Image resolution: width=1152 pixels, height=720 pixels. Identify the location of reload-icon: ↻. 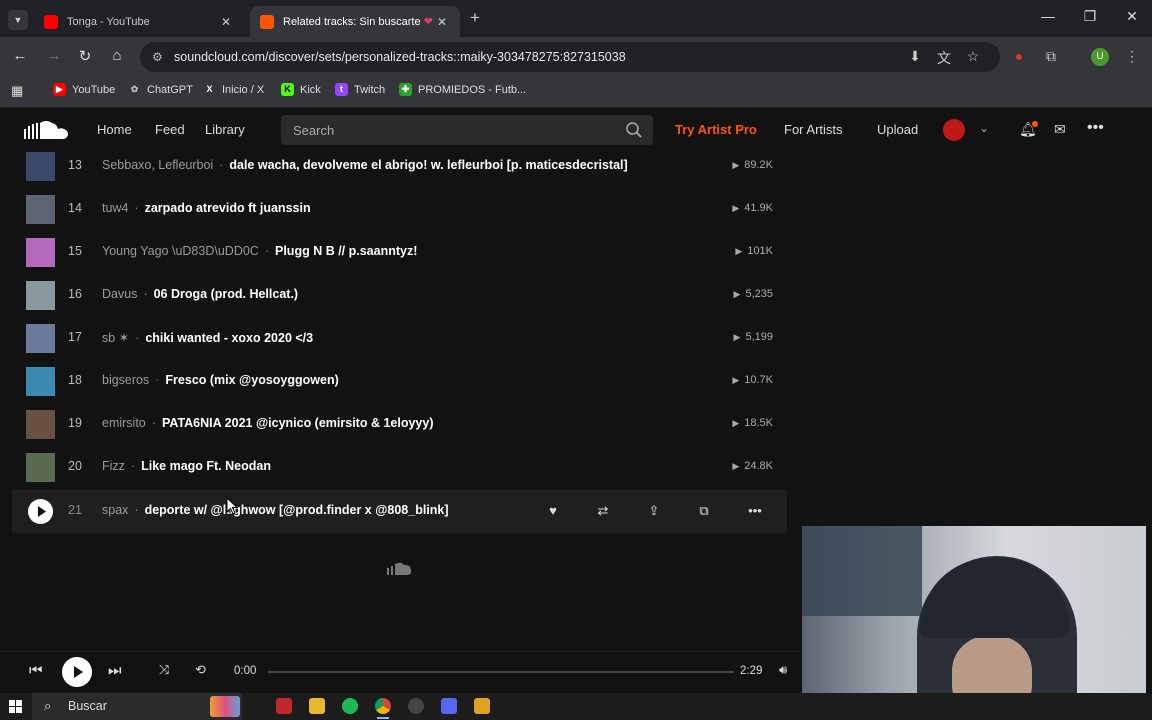
(85, 56).